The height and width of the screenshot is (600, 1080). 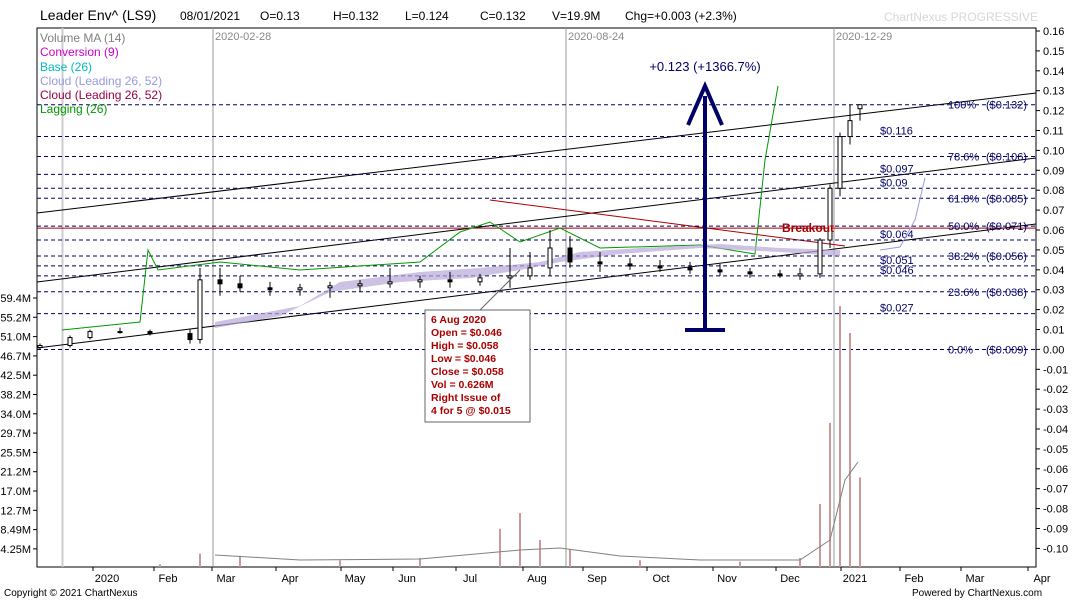 I want to click on breakout-label: Breakout, so click(x=808, y=228).